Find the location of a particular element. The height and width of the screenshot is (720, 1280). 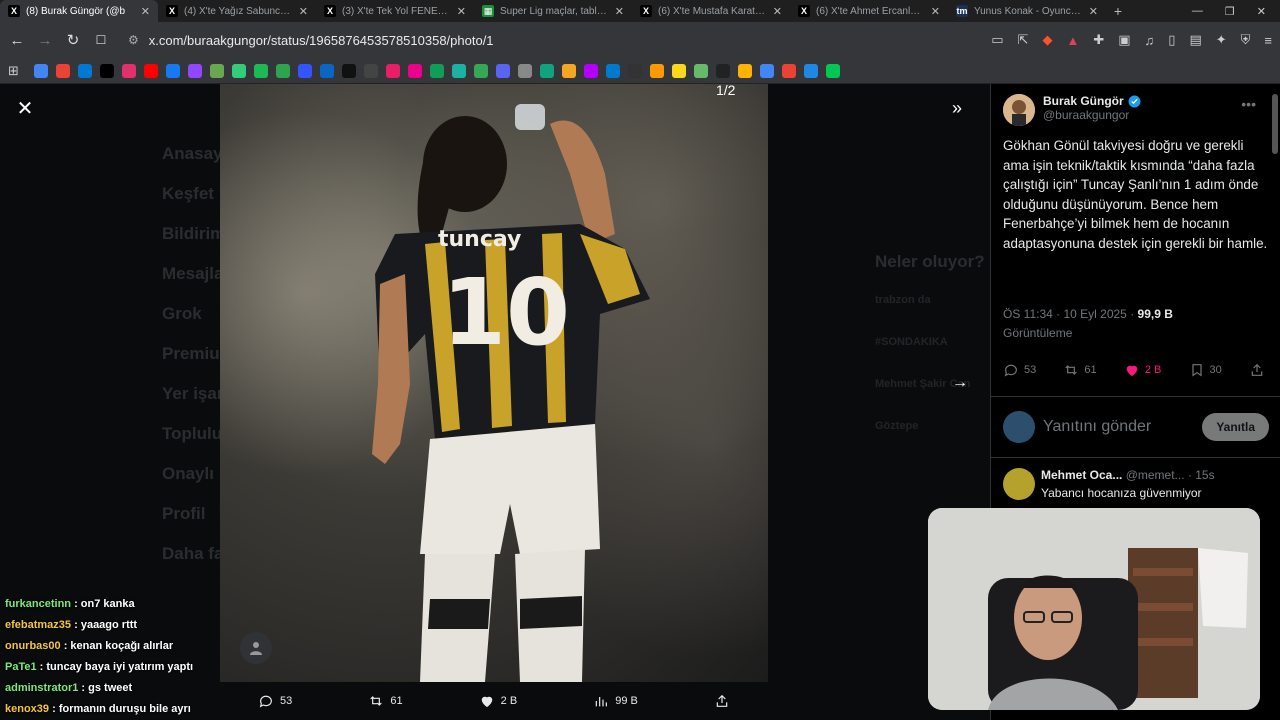

share-button is located at coordinates (1257, 370).